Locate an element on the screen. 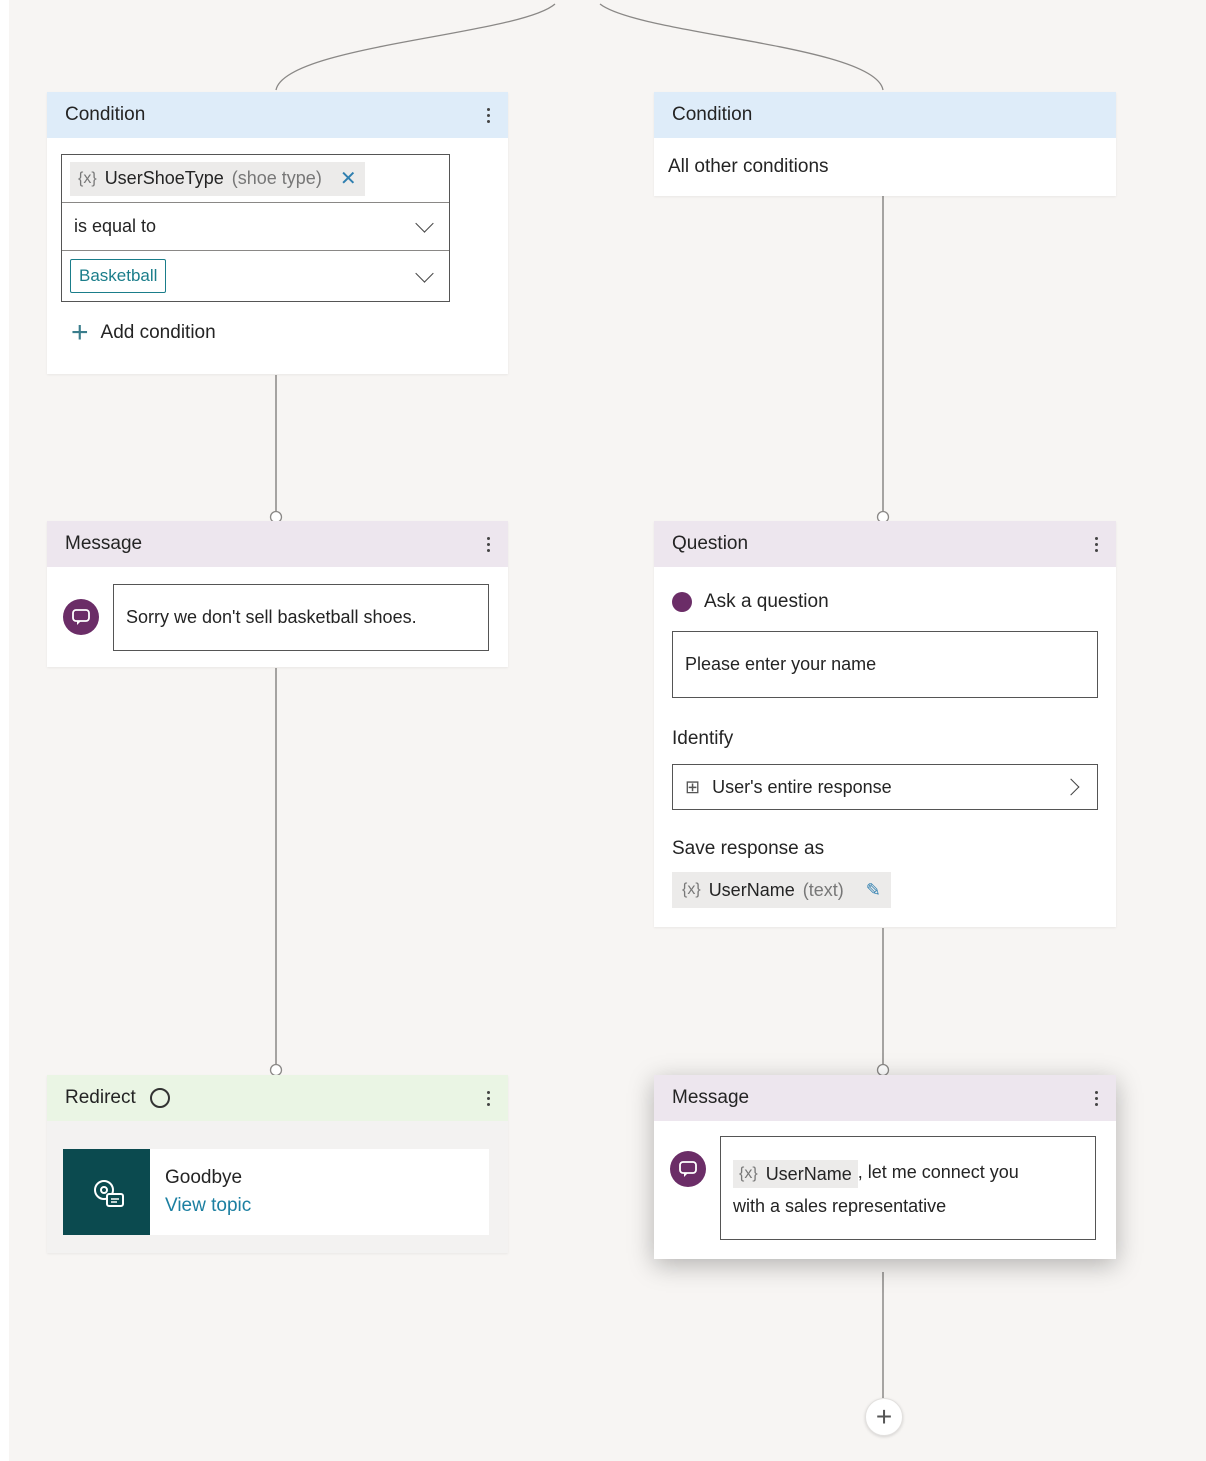 Image resolution: width=1206 pixels, height=1461 pixels. add-condition-button: + Add condition is located at coordinates (143, 333).